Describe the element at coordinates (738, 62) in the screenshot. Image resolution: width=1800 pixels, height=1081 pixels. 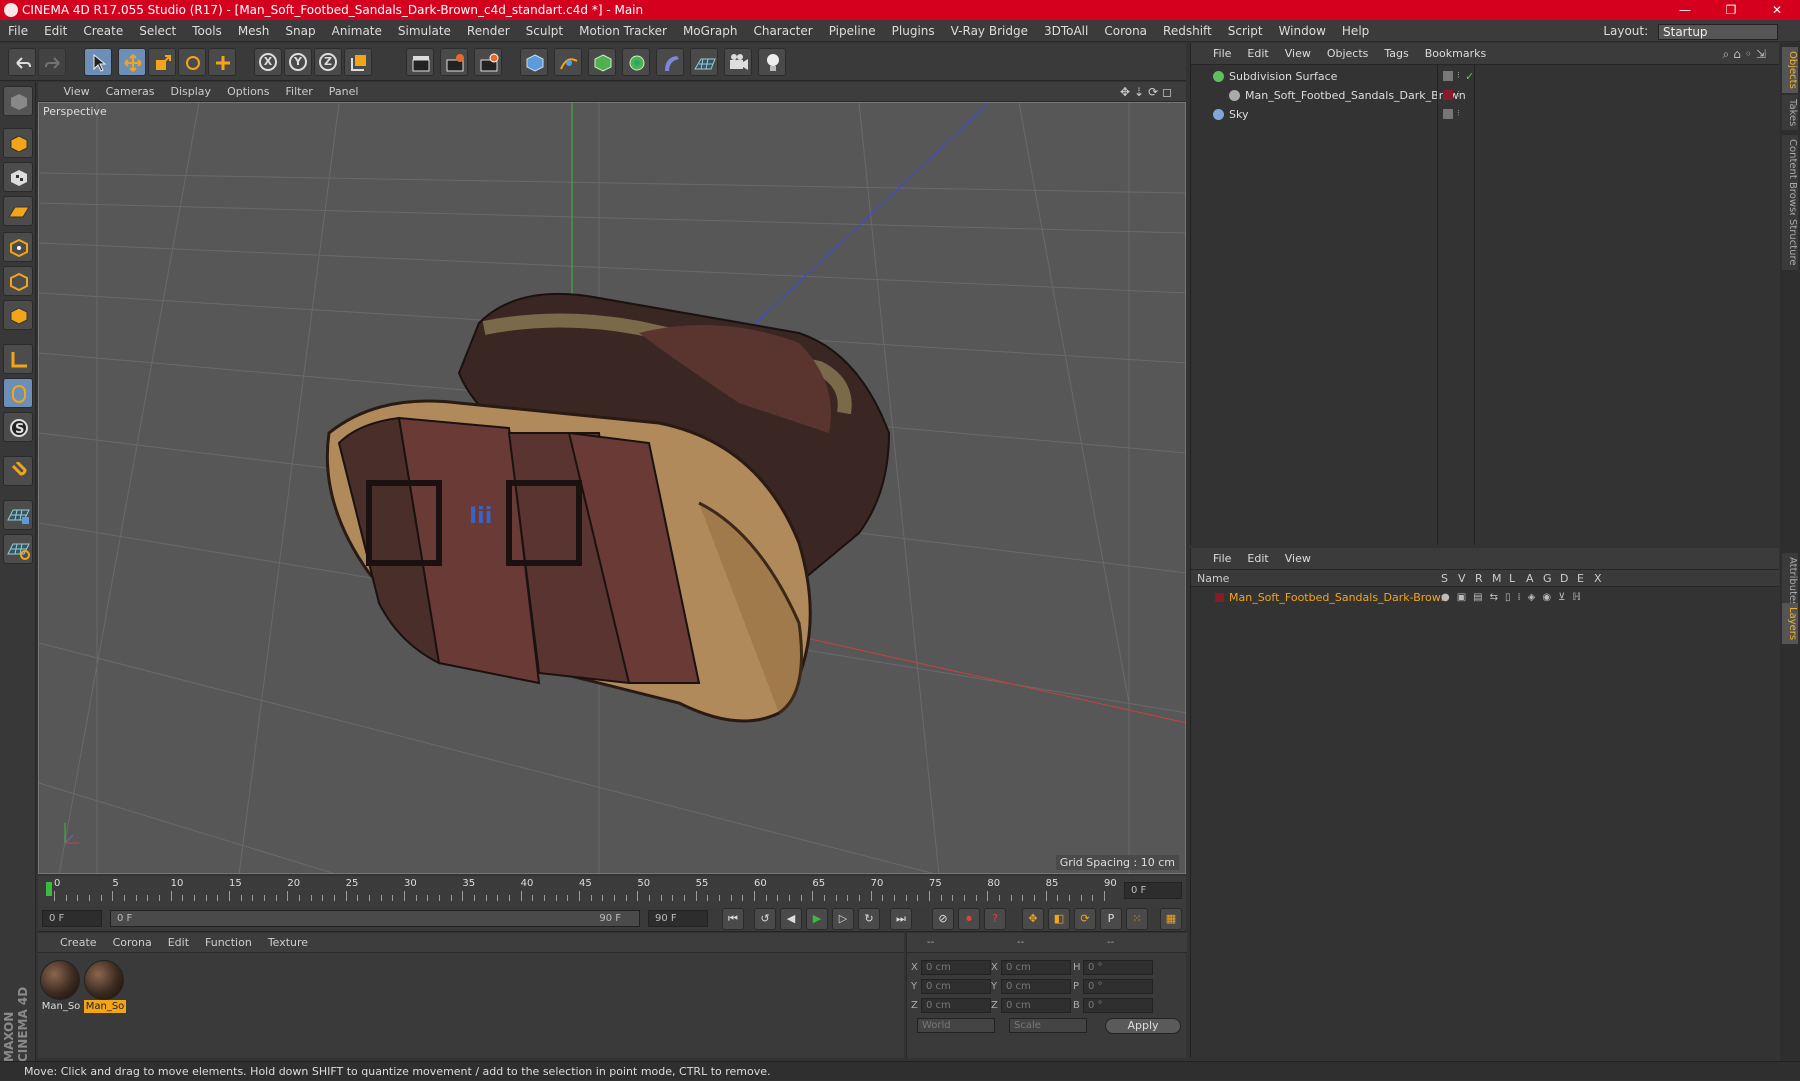
I see `camera-button` at that location.